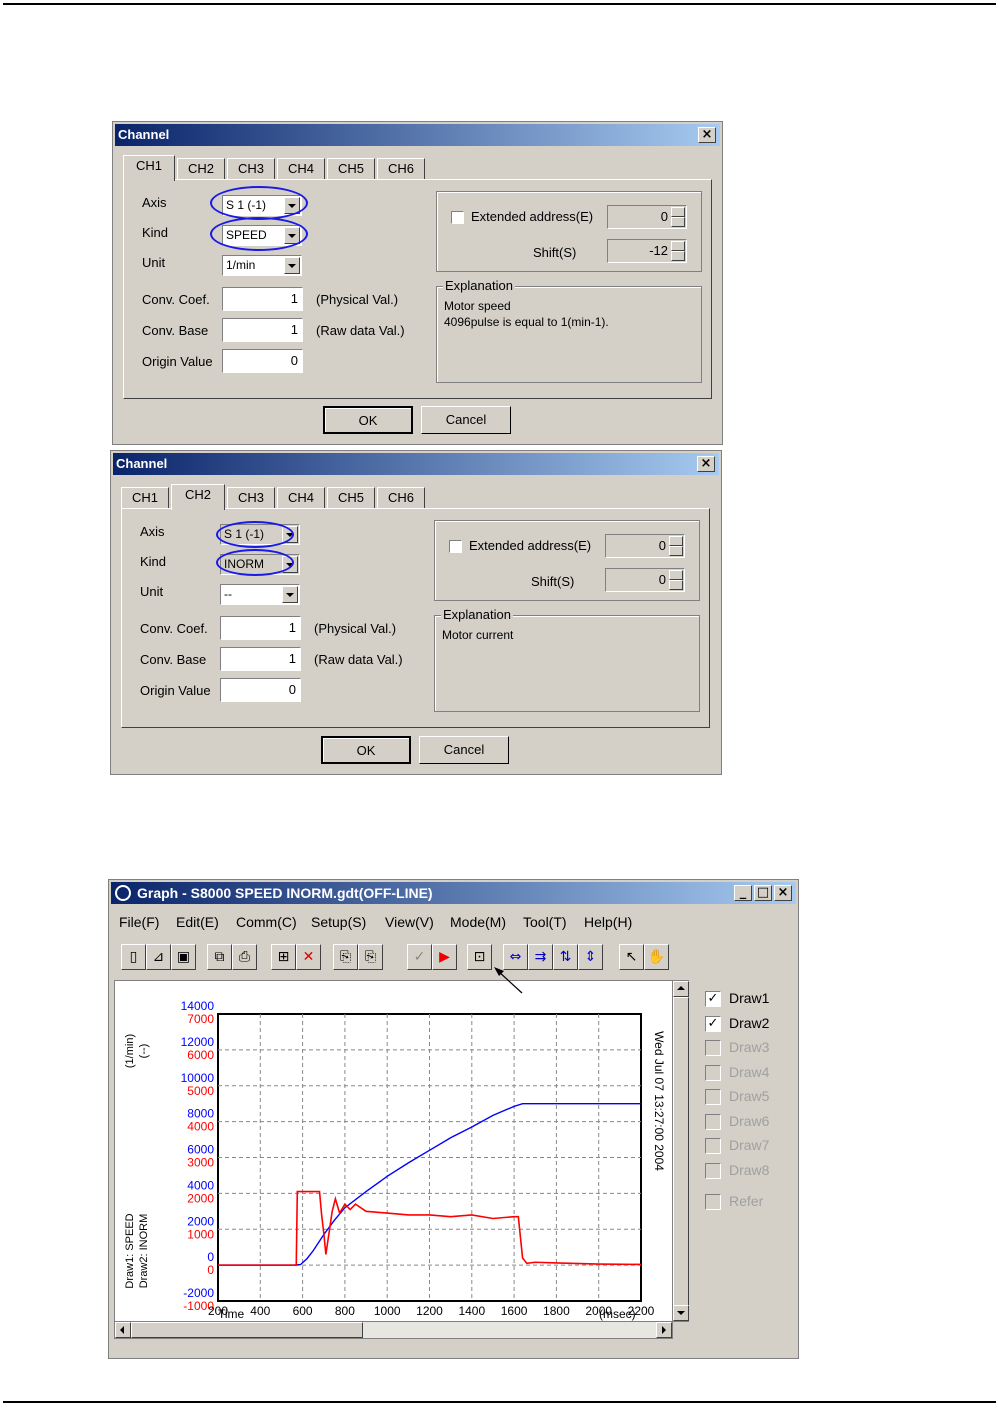 The height and width of the screenshot is (1408, 999). What do you see at coordinates (713, 1097) in the screenshot?
I see `draw-checkbox-draw5` at bounding box center [713, 1097].